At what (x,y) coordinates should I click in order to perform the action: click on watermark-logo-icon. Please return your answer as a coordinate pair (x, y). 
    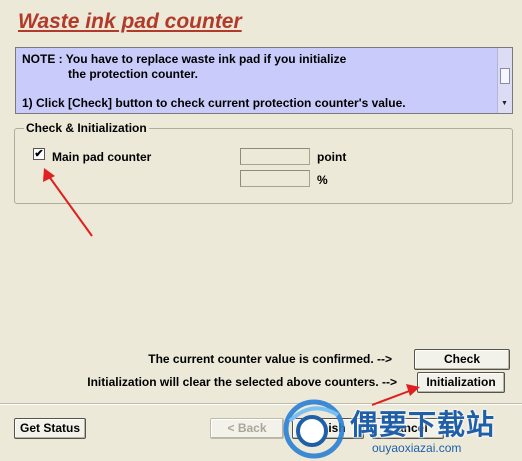
    Looking at the image, I should click on (314, 429).